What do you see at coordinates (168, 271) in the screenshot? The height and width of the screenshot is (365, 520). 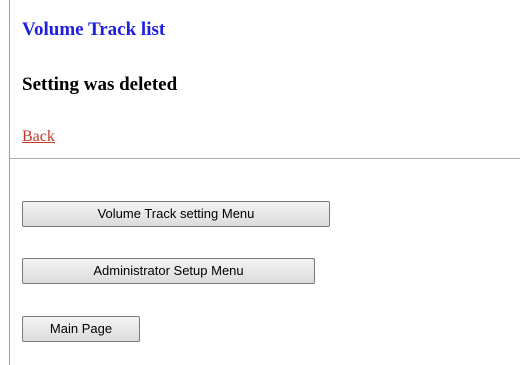 I see `administrator-setup-menu-button: Administrator Setup Menu` at bounding box center [168, 271].